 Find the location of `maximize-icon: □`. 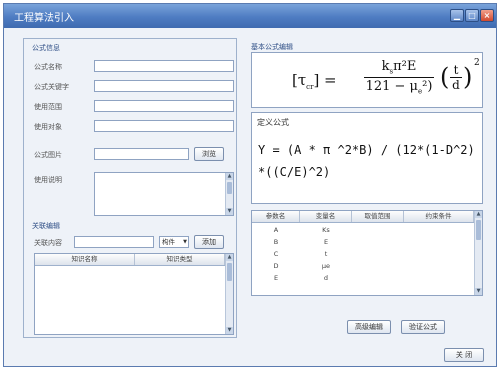

maximize-icon: □ is located at coordinates (472, 15).